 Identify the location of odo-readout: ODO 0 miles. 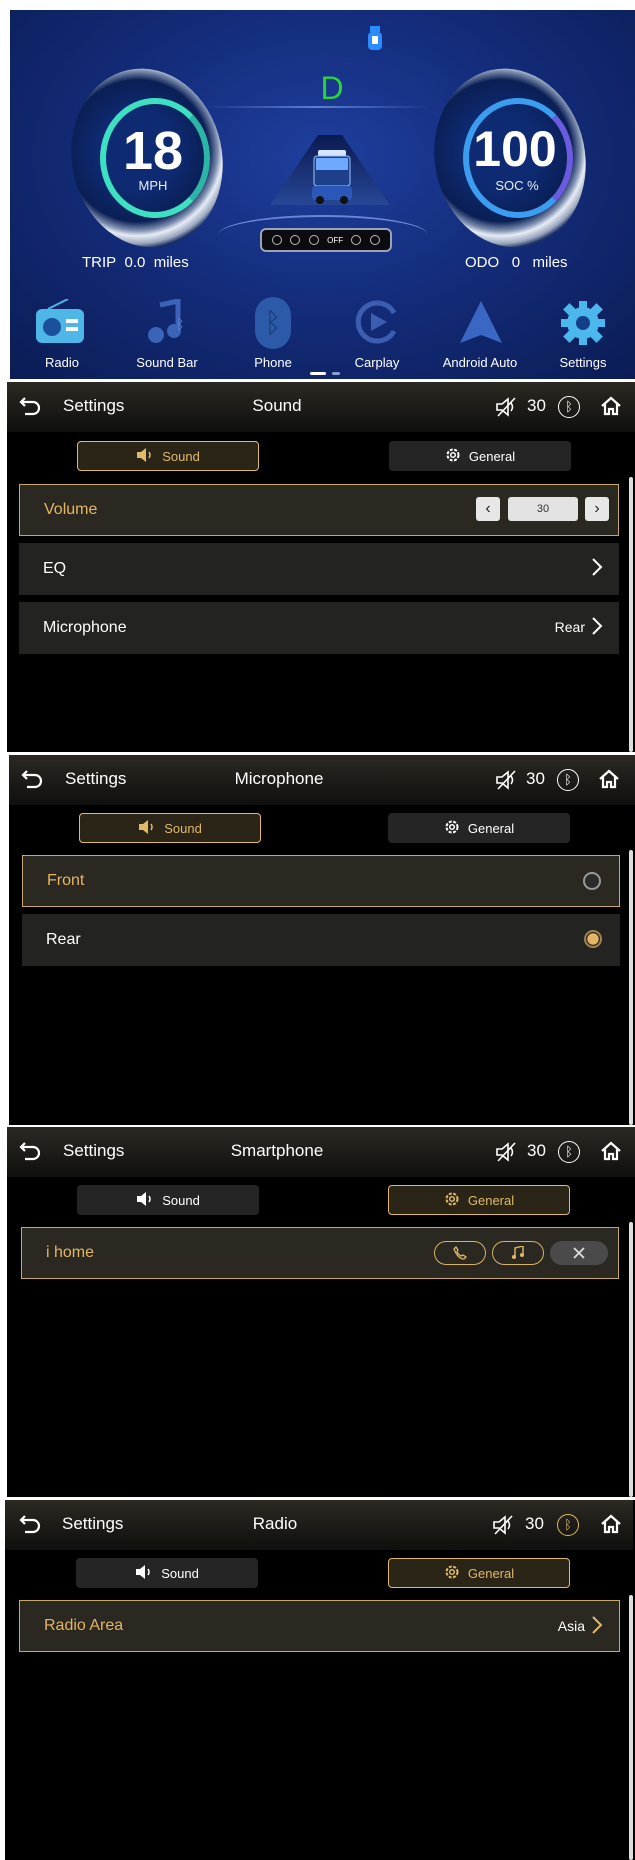
(516, 262).